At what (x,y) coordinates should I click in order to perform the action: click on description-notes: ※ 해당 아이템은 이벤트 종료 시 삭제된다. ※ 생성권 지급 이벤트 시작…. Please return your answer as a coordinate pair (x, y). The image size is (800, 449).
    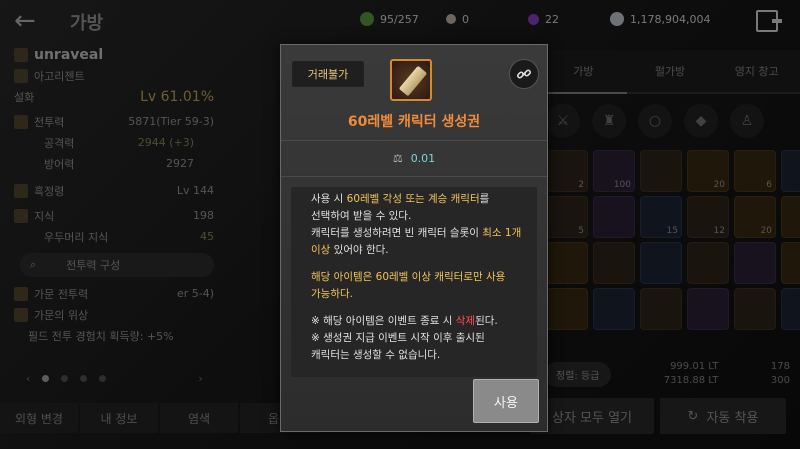
    Looking at the image, I should click on (404, 338).